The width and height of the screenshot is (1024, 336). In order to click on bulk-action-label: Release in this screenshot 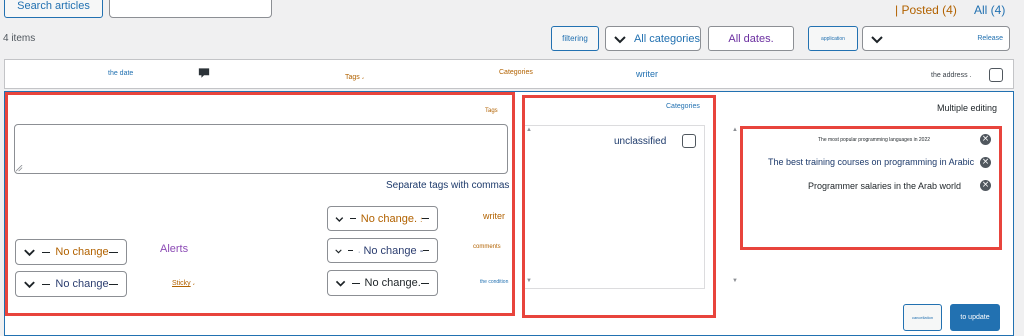, I will do `click(990, 38)`.